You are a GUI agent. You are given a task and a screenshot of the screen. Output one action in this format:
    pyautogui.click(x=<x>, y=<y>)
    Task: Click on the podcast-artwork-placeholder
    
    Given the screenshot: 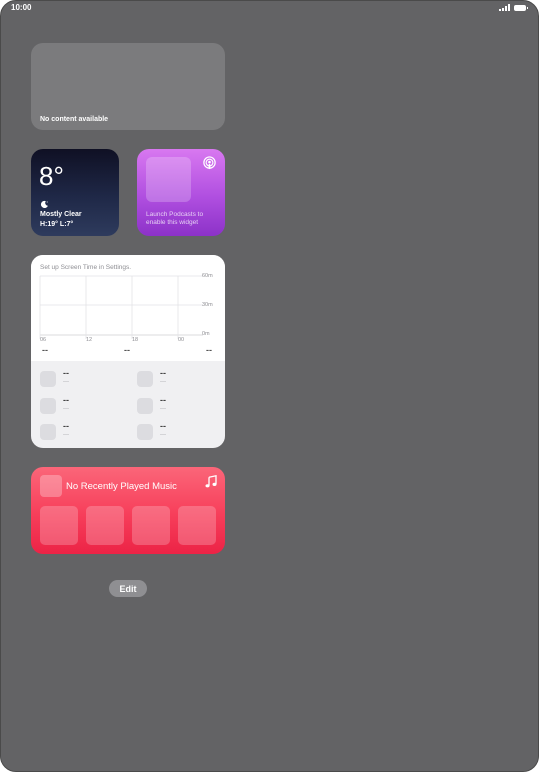 What is the action you would take?
    pyautogui.click(x=168, y=179)
    